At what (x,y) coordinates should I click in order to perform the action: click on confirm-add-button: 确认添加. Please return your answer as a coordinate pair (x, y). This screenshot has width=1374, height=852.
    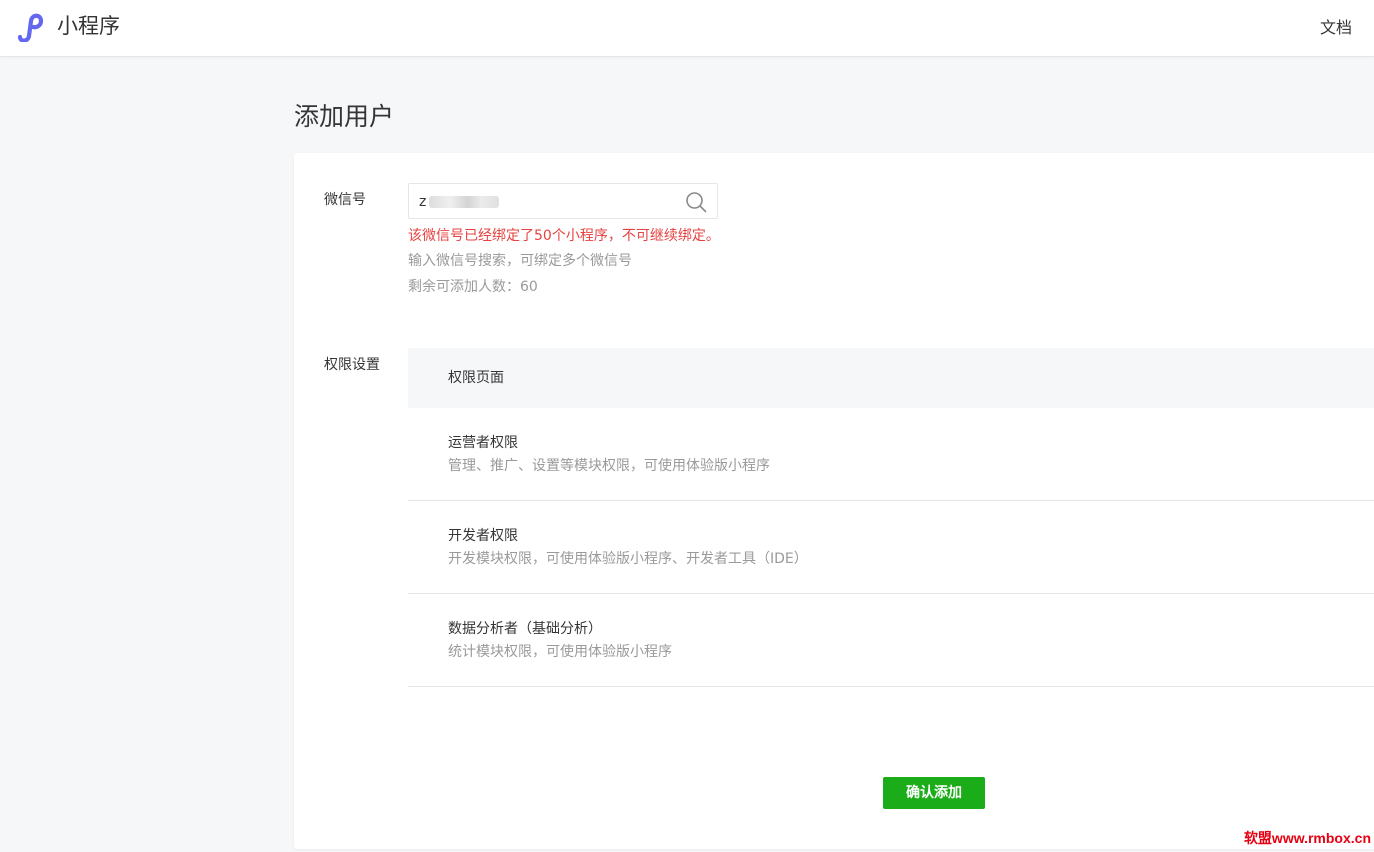
    Looking at the image, I should click on (934, 793).